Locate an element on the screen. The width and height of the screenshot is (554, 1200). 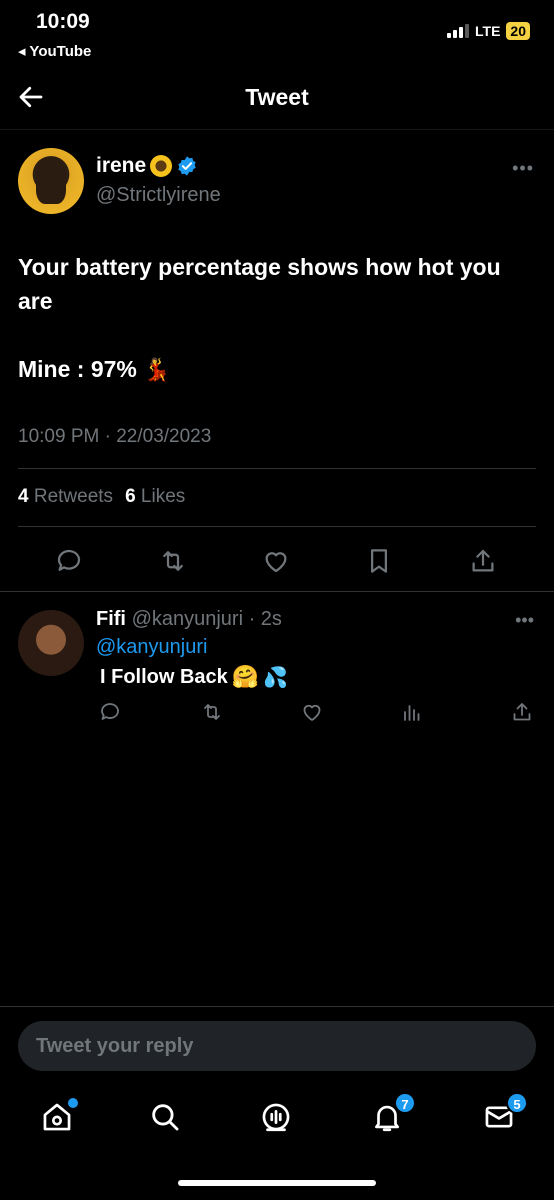
views-icon is located at coordinates (412, 712).